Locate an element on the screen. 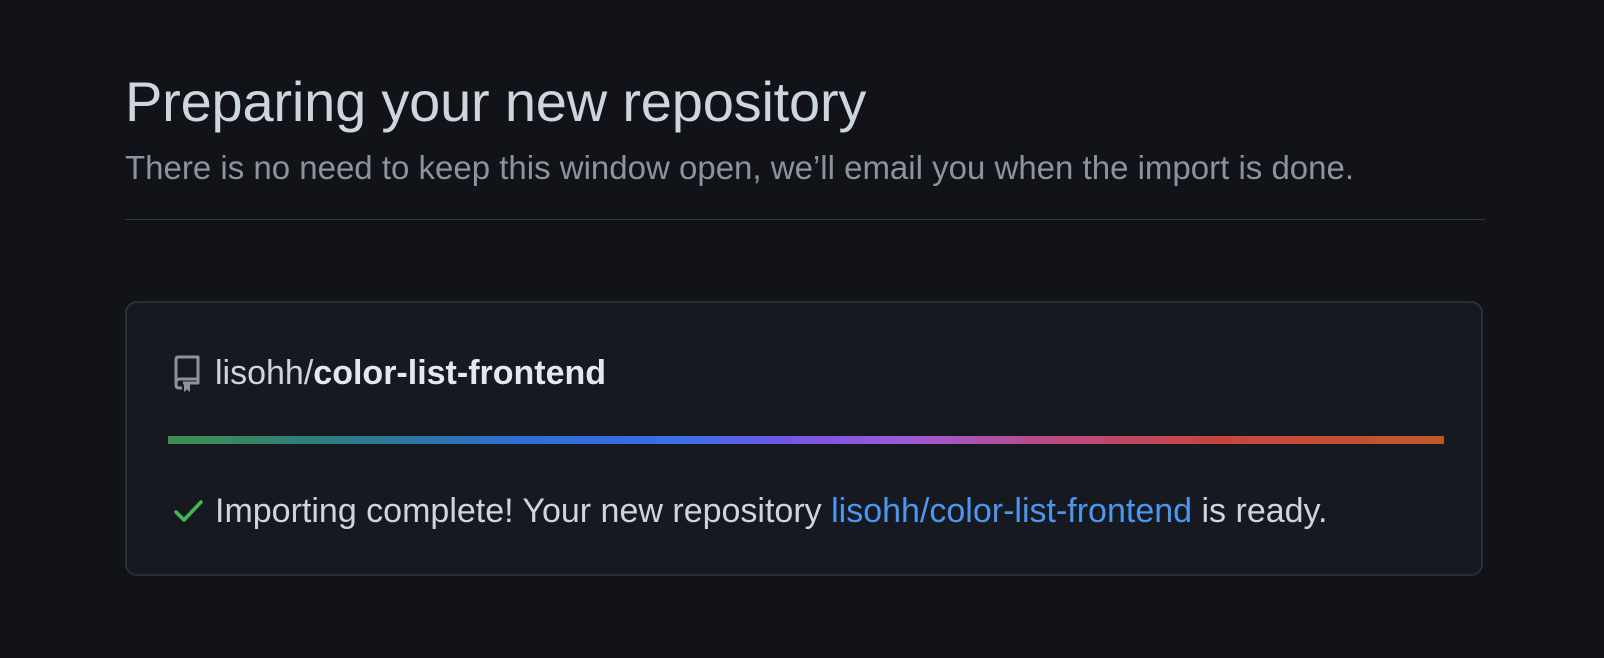  import-progress-fill is located at coordinates (806, 440).